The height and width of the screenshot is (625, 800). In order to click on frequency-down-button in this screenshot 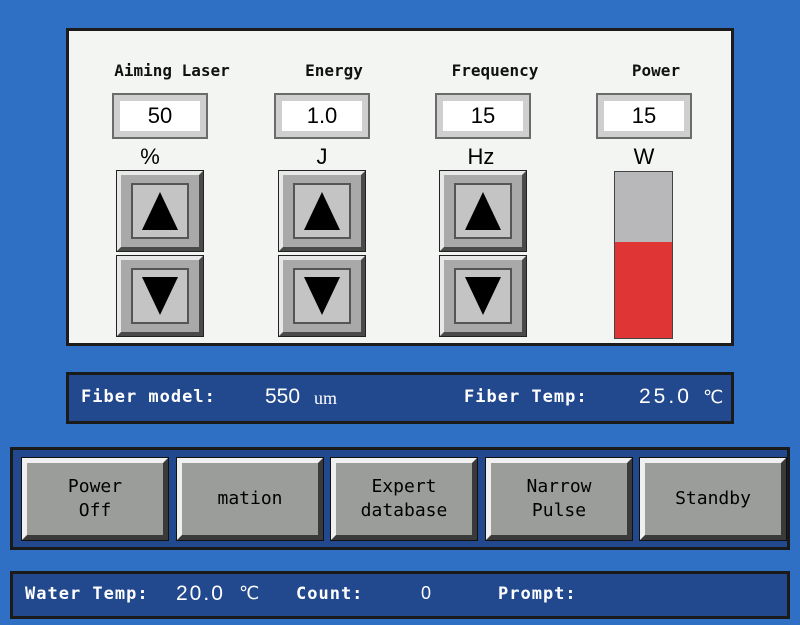, I will do `click(483, 296)`.